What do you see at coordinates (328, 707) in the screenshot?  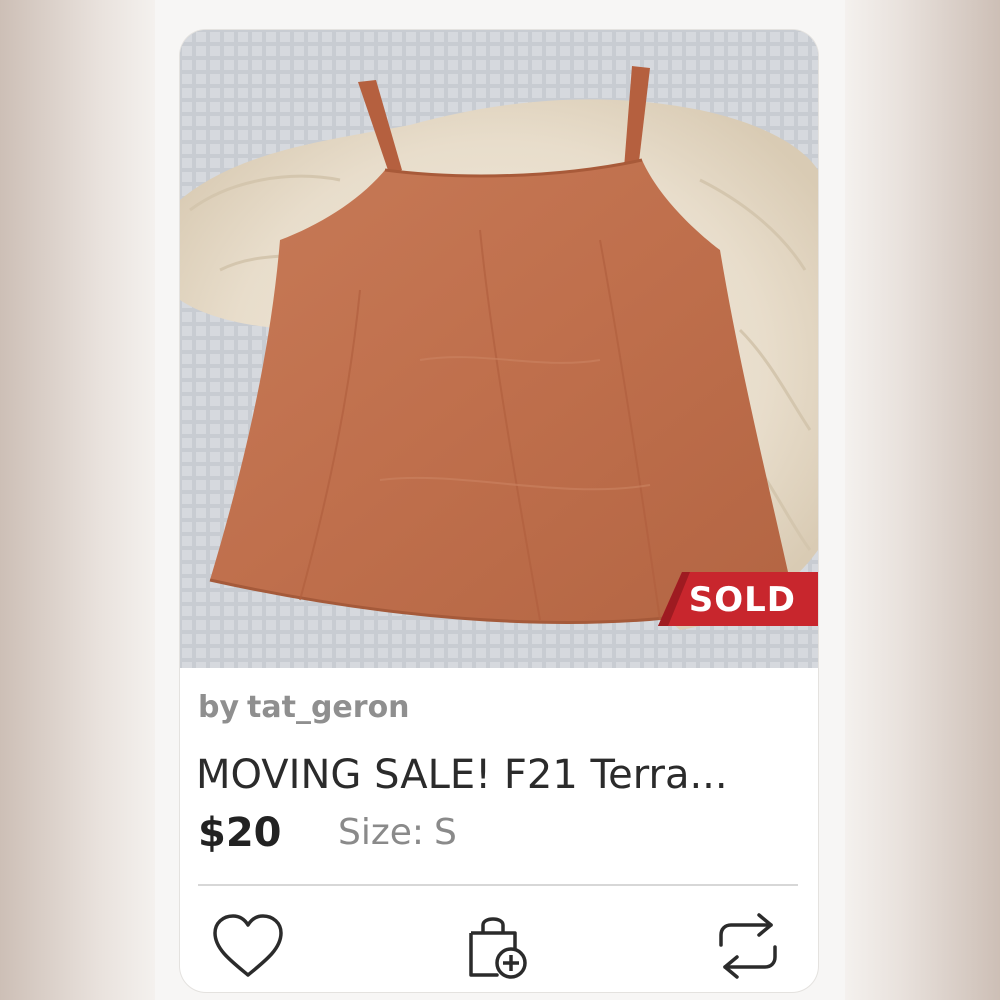 I see `seller-username: tat_geron` at bounding box center [328, 707].